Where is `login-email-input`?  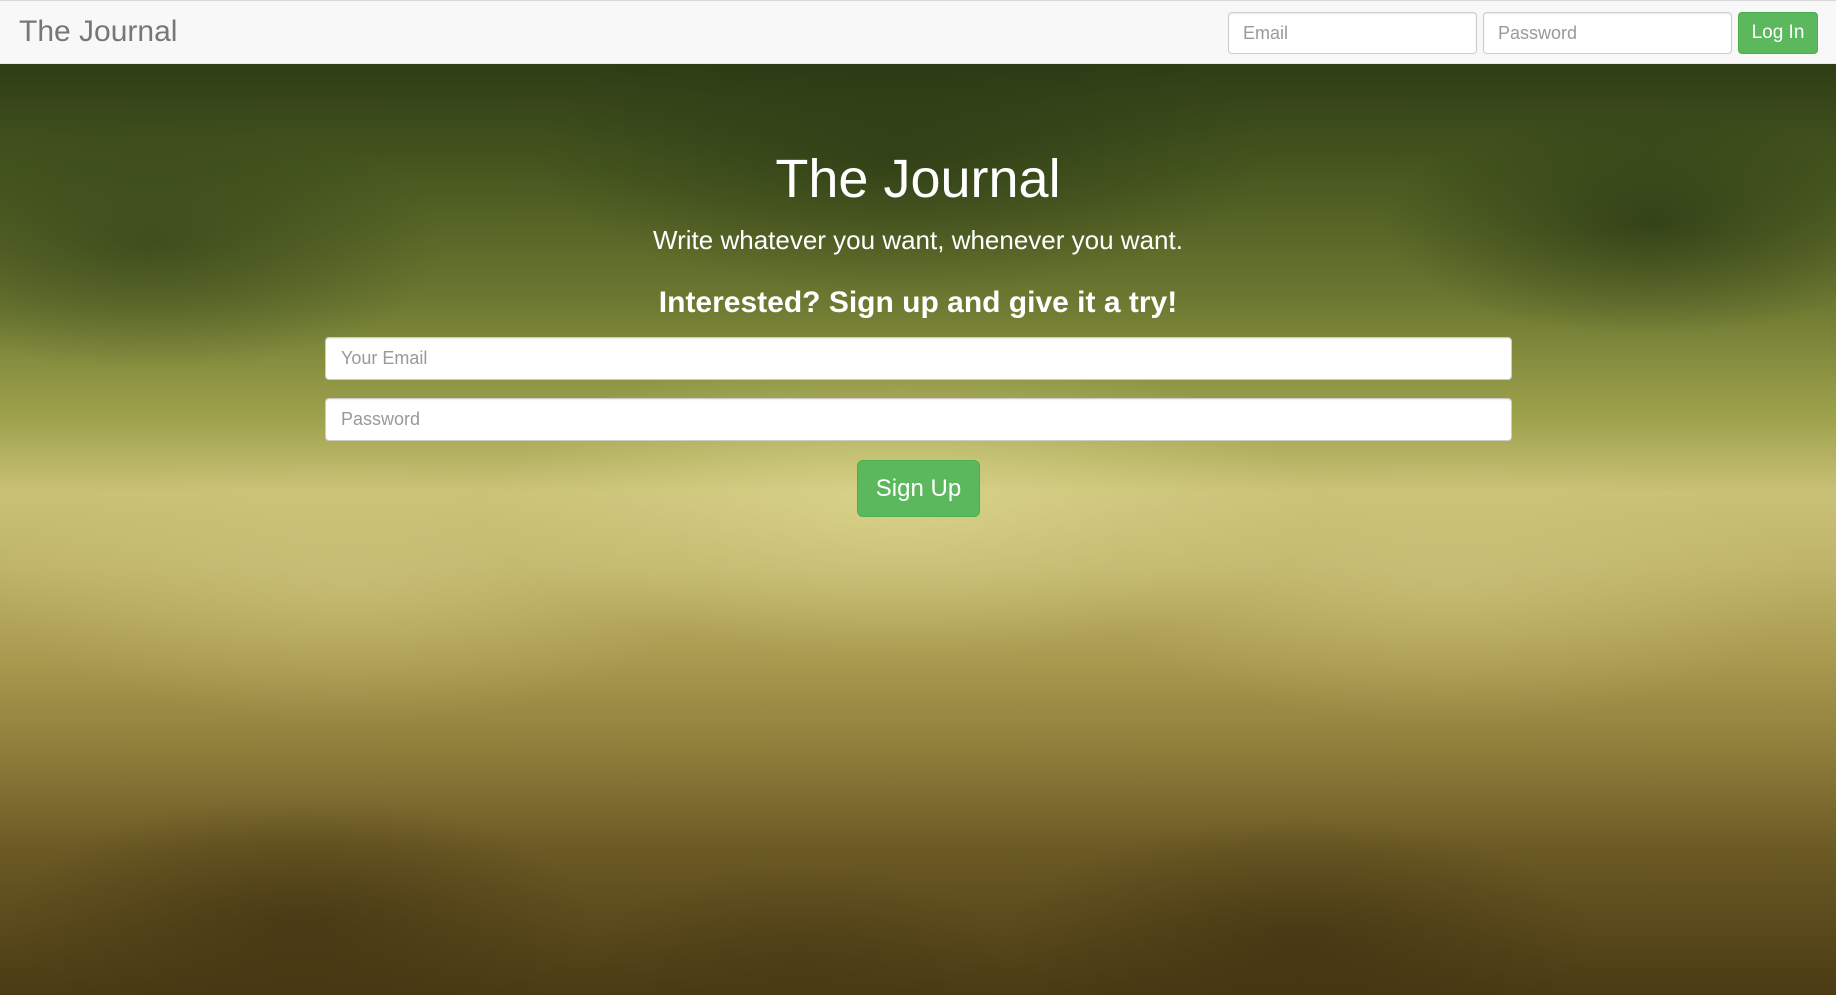 login-email-input is located at coordinates (1352, 33).